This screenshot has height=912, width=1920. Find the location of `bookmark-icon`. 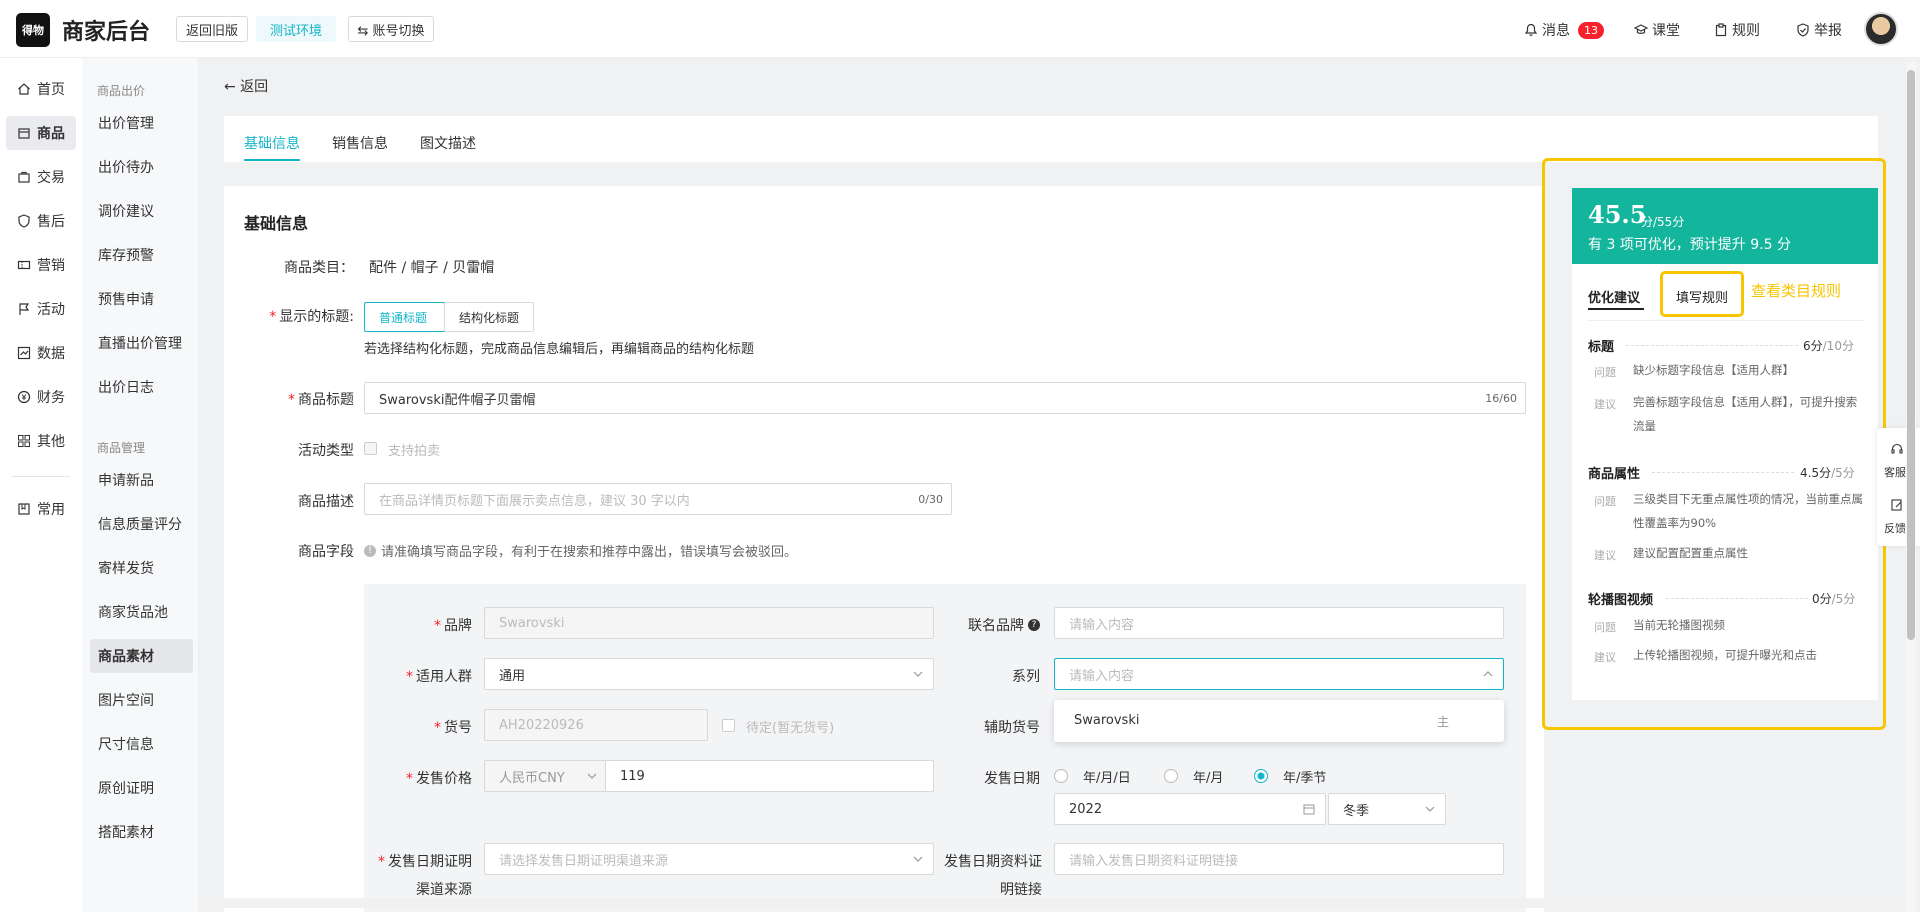

bookmark-icon is located at coordinates (23, 509).